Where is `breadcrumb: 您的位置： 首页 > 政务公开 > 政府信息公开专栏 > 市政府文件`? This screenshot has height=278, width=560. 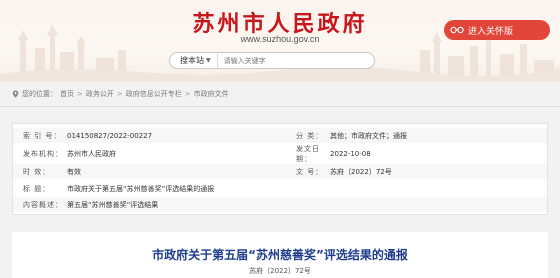 breadcrumb: 您的位置： 首页 > 政务公开 > 政府信息公开专栏 > 市政府文件 is located at coordinates (120, 94).